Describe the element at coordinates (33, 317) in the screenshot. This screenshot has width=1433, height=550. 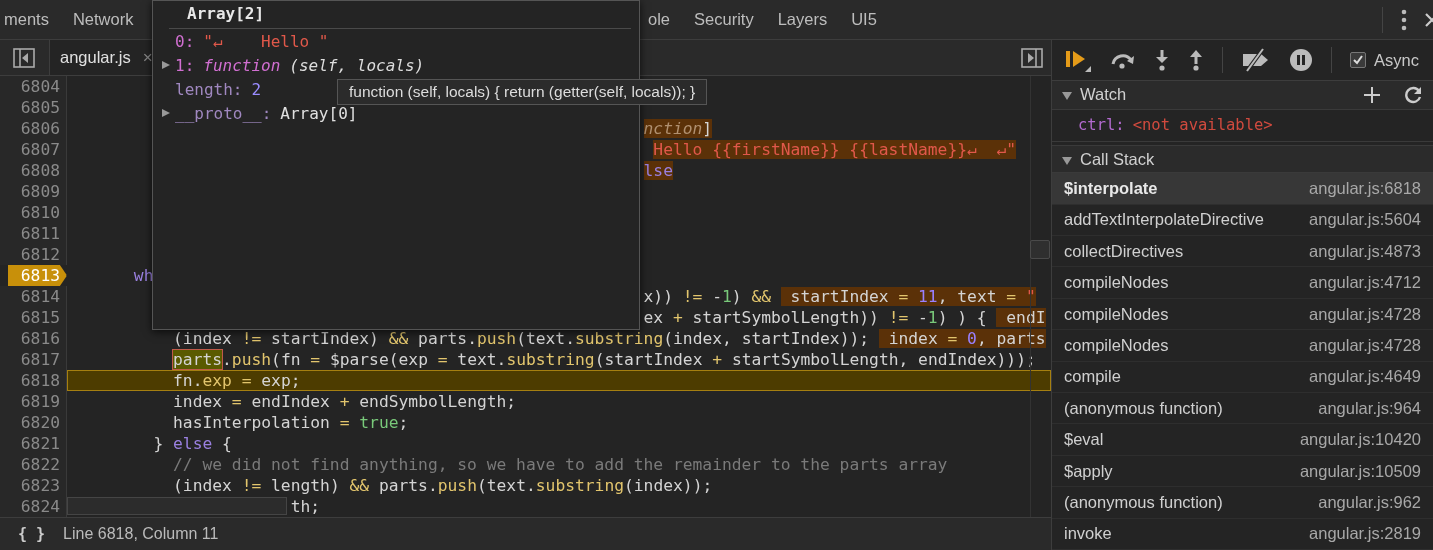
I see `line-number: 6815` at that location.